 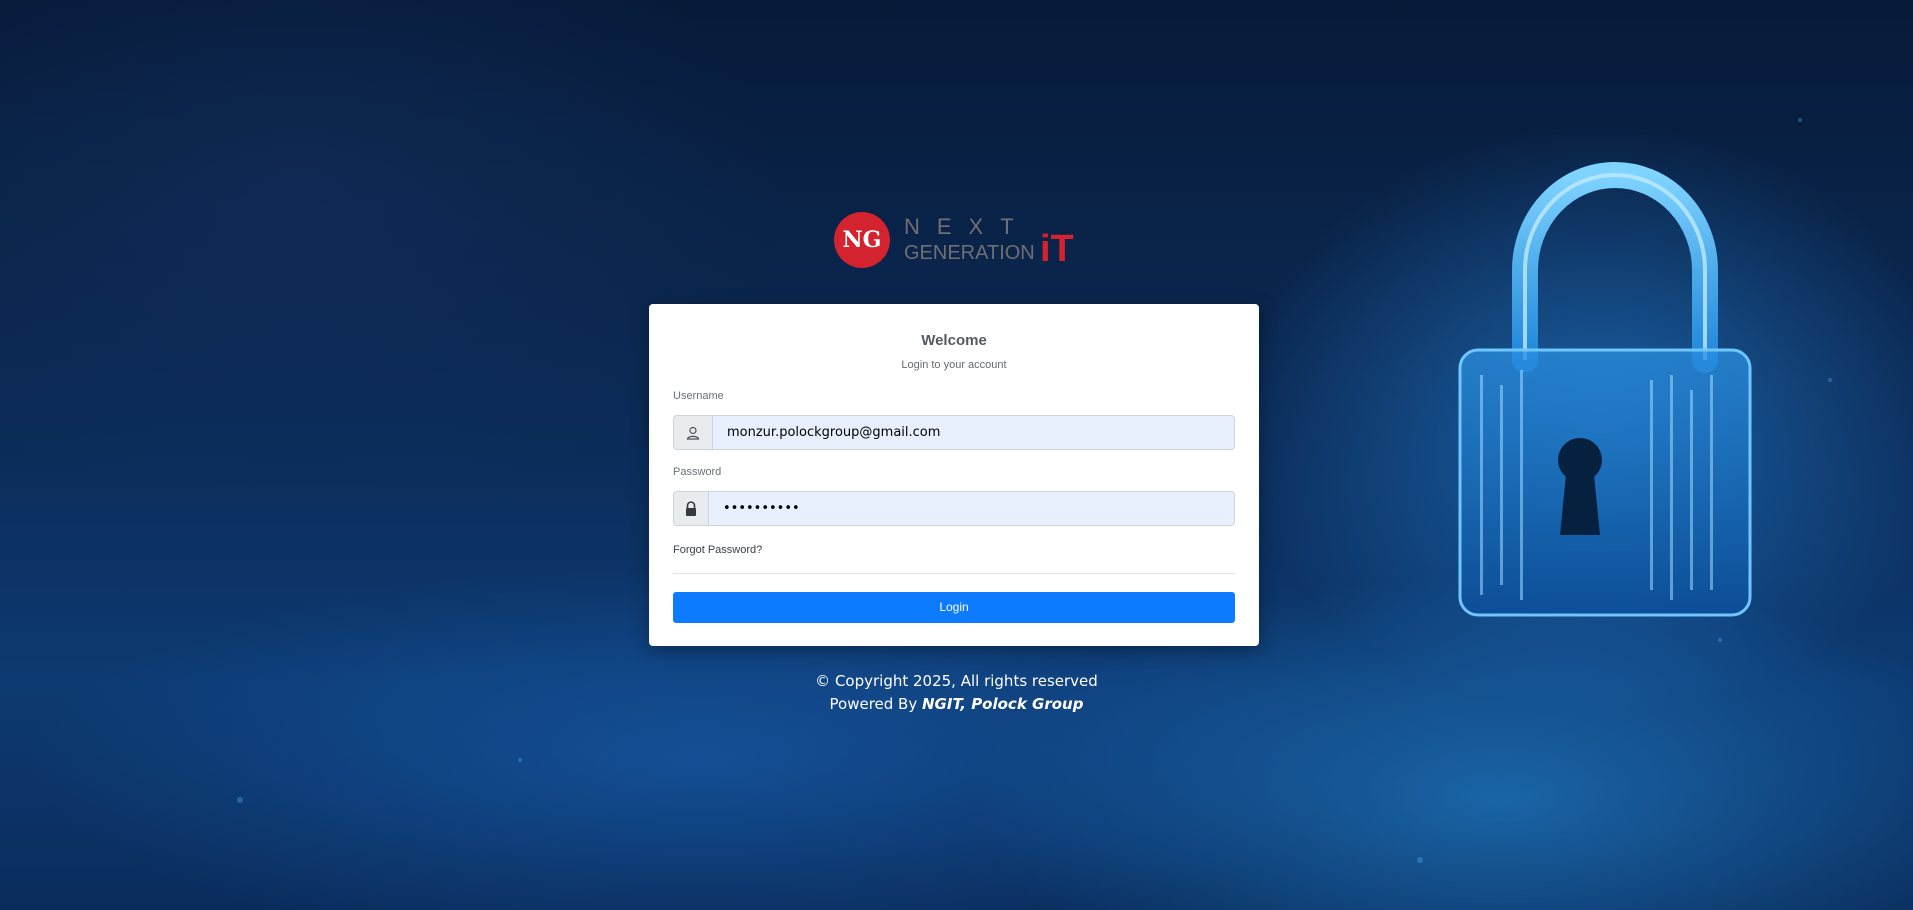 What do you see at coordinates (969, 253) in the screenshot?
I see `logo-text-generation: GENERATION` at bounding box center [969, 253].